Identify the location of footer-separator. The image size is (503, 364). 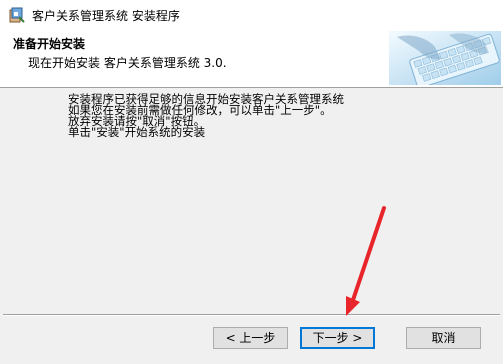
(251, 315).